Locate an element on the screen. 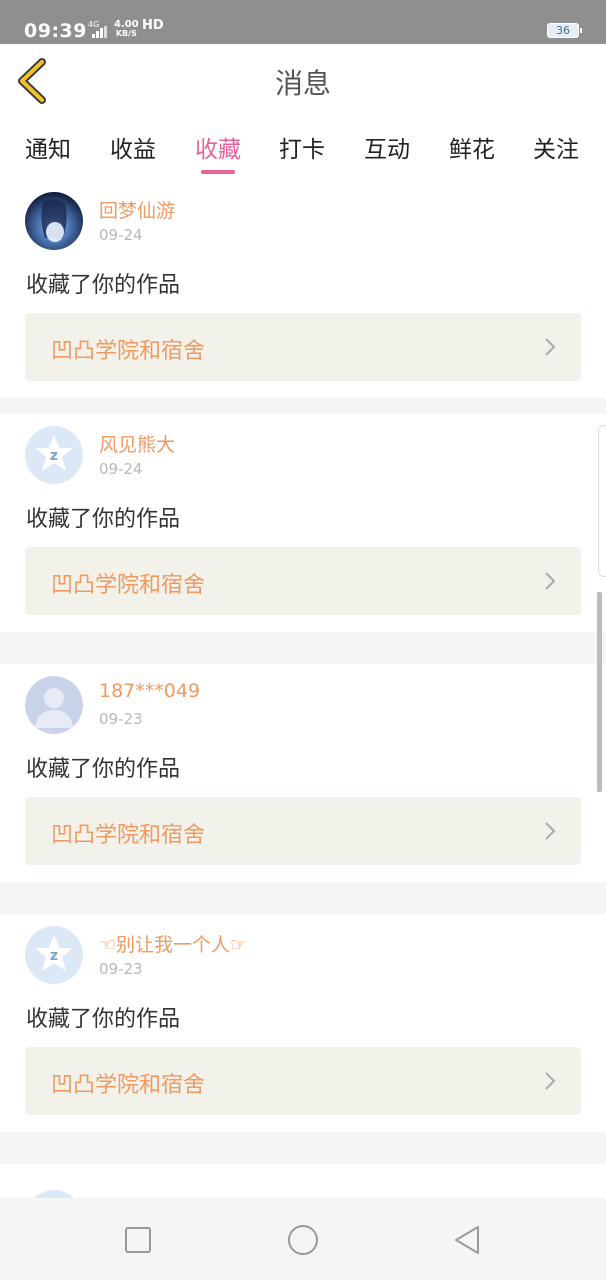 The height and width of the screenshot is (1280, 606). status-bar: 09:39 4G 4.00 KB/S HD 36 is located at coordinates (303, 22).